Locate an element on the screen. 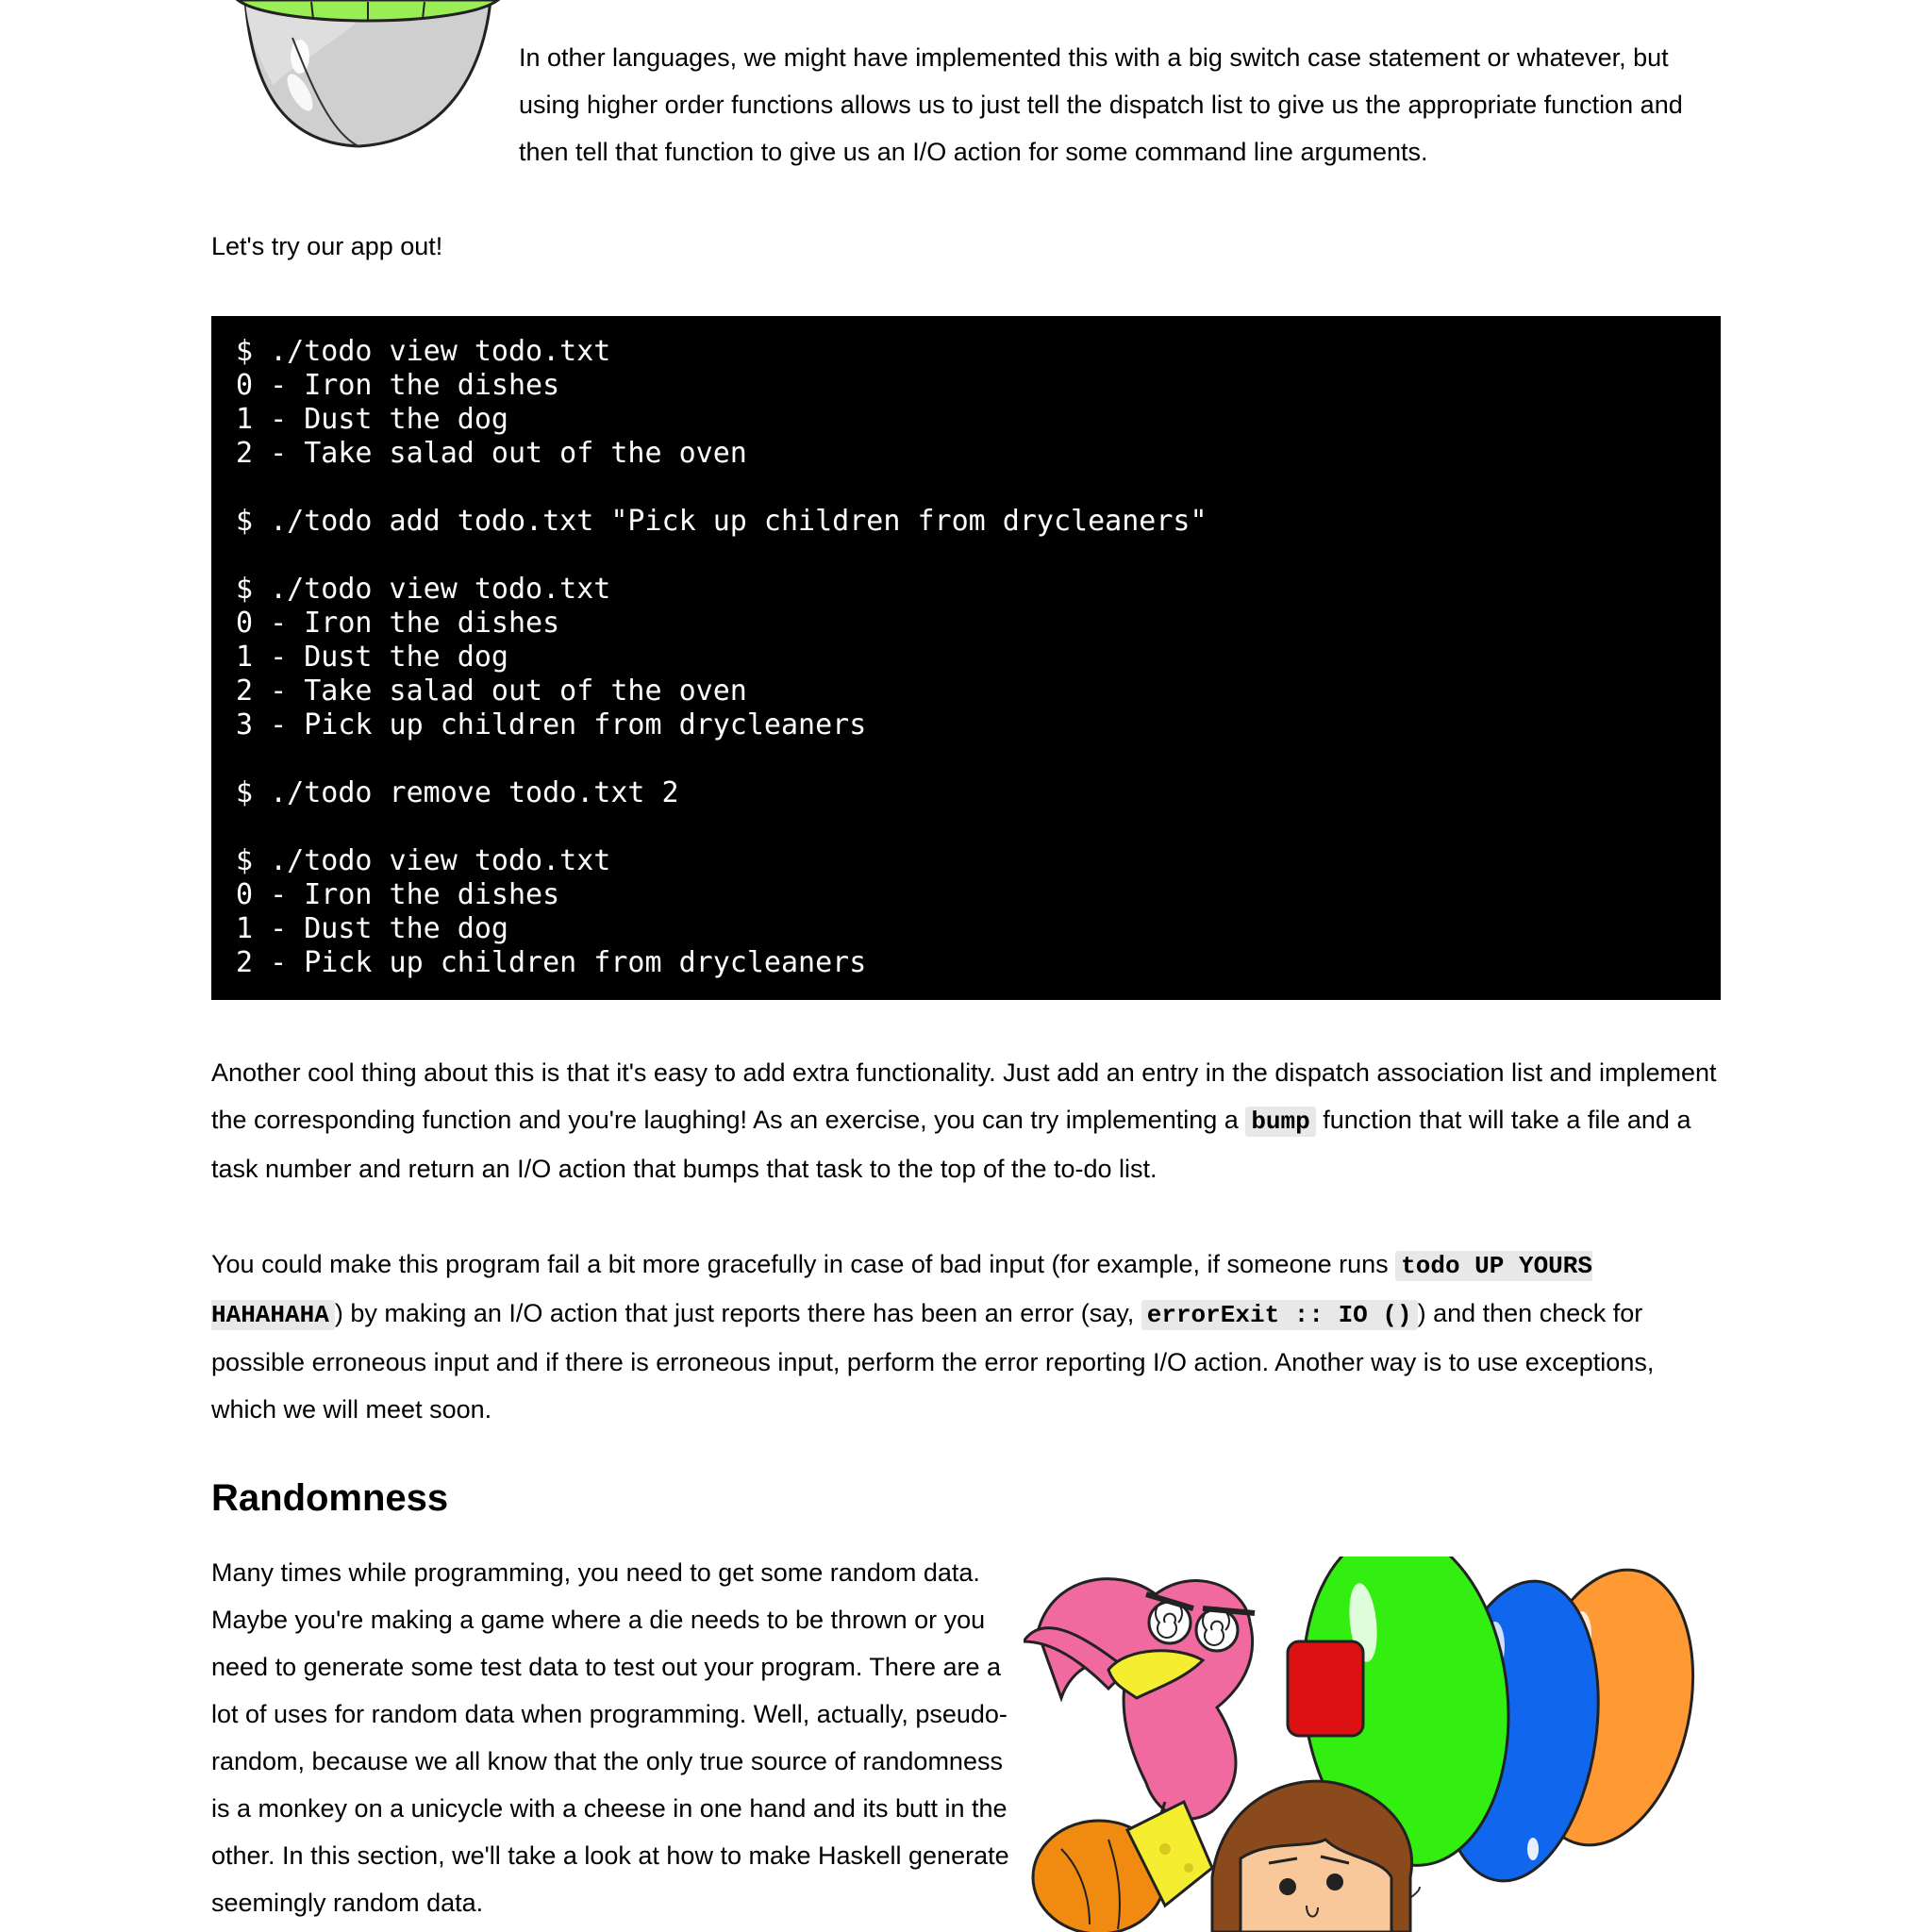  monkey-balloons-illustration is located at coordinates (1359, 1745).